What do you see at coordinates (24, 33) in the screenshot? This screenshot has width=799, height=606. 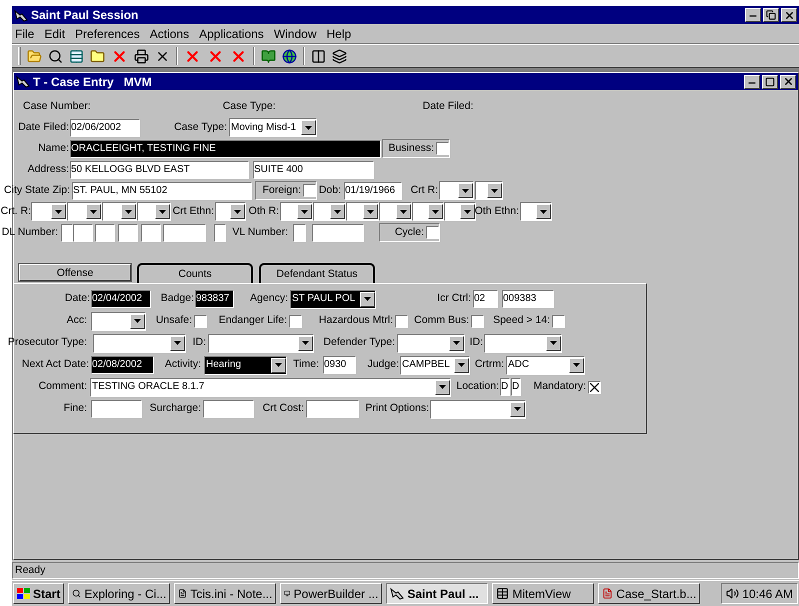 I see `menu-item: File` at bounding box center [24, 33].